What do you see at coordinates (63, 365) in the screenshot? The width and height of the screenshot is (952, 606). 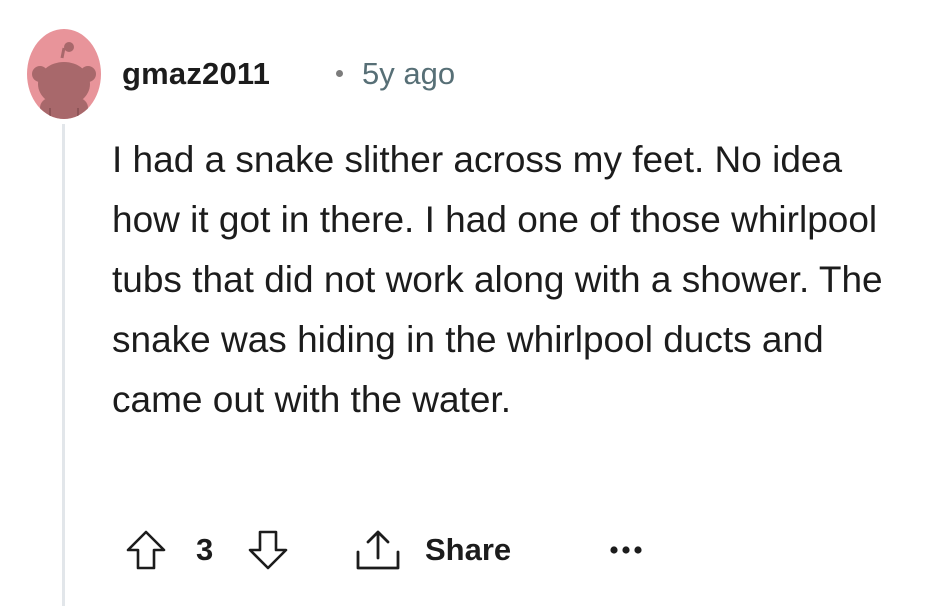 I see `thread-line` at bounding box center [63, 365].